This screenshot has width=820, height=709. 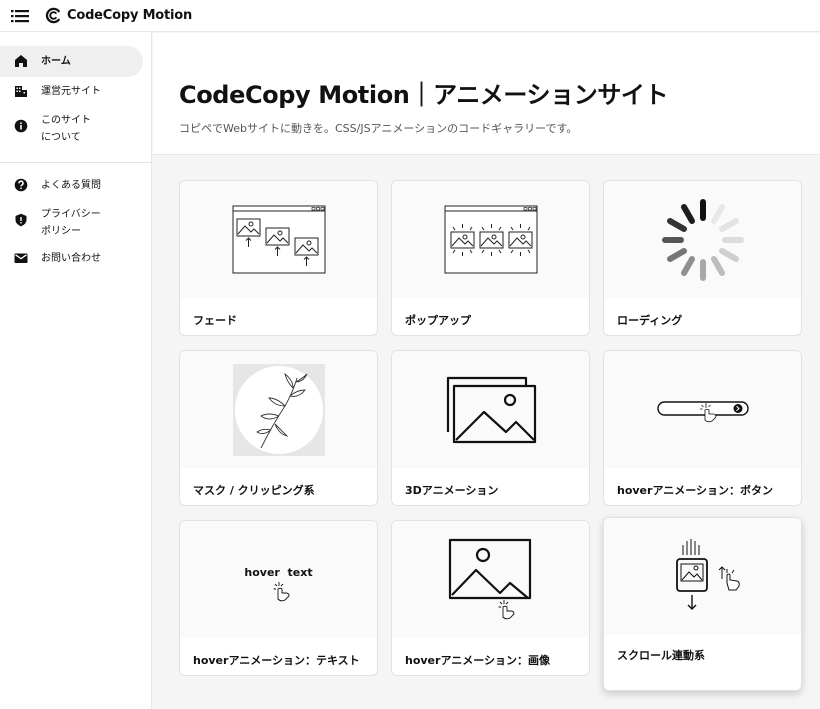 I want to click on popup-thumbnail, so click(x=490, y=239).